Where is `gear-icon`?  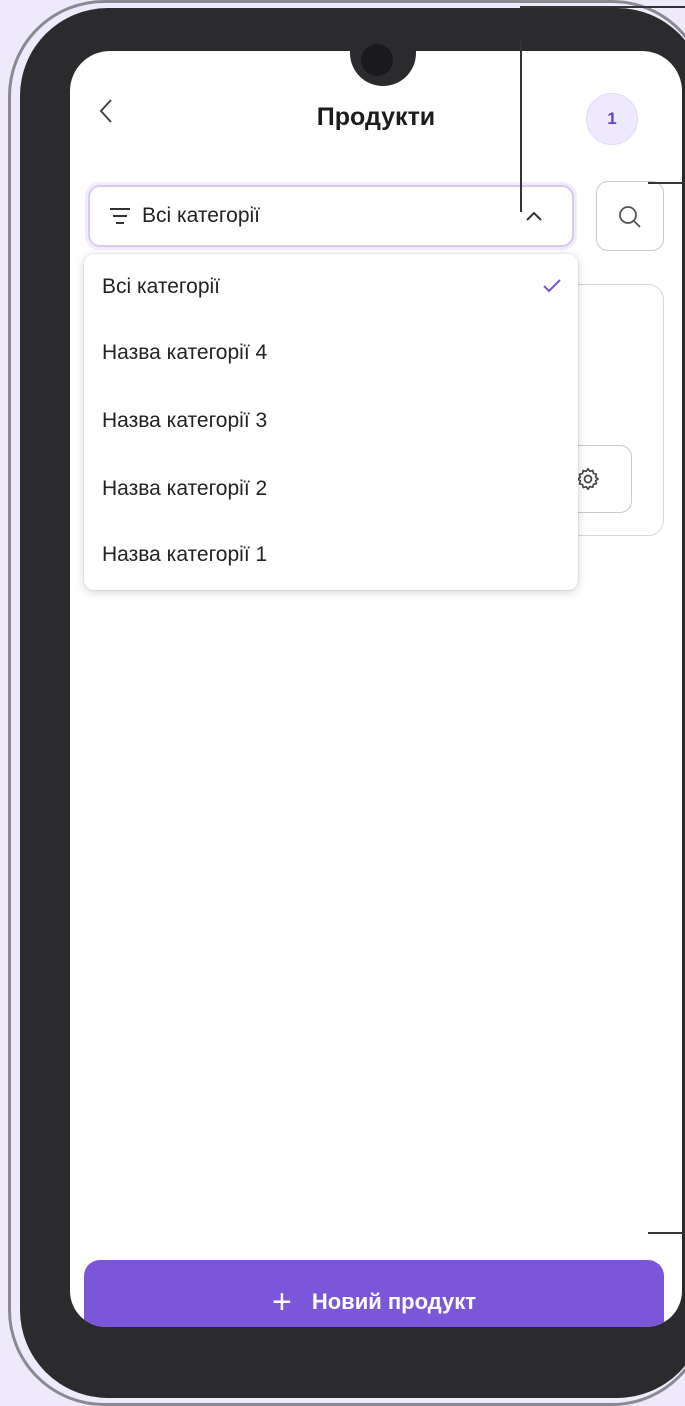
gear-icon is located at coordinates (587, 479).